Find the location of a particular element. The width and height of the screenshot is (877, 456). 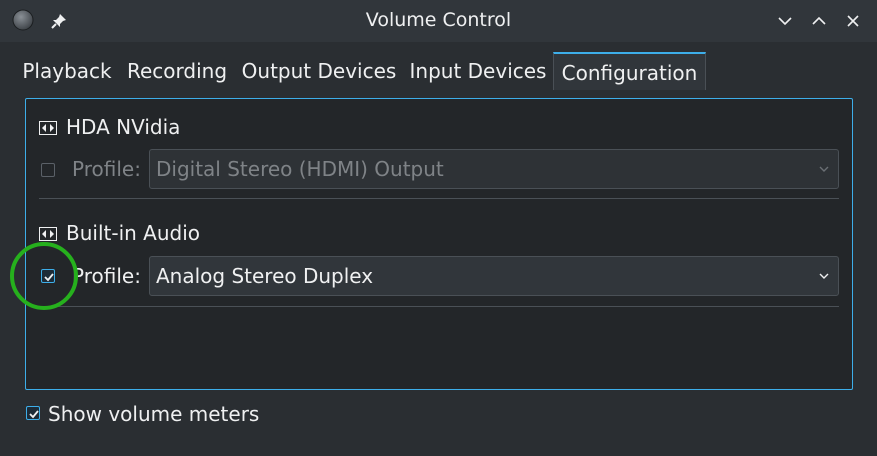

show-volume-meters-checkbox is located at coordinates (33, 413).